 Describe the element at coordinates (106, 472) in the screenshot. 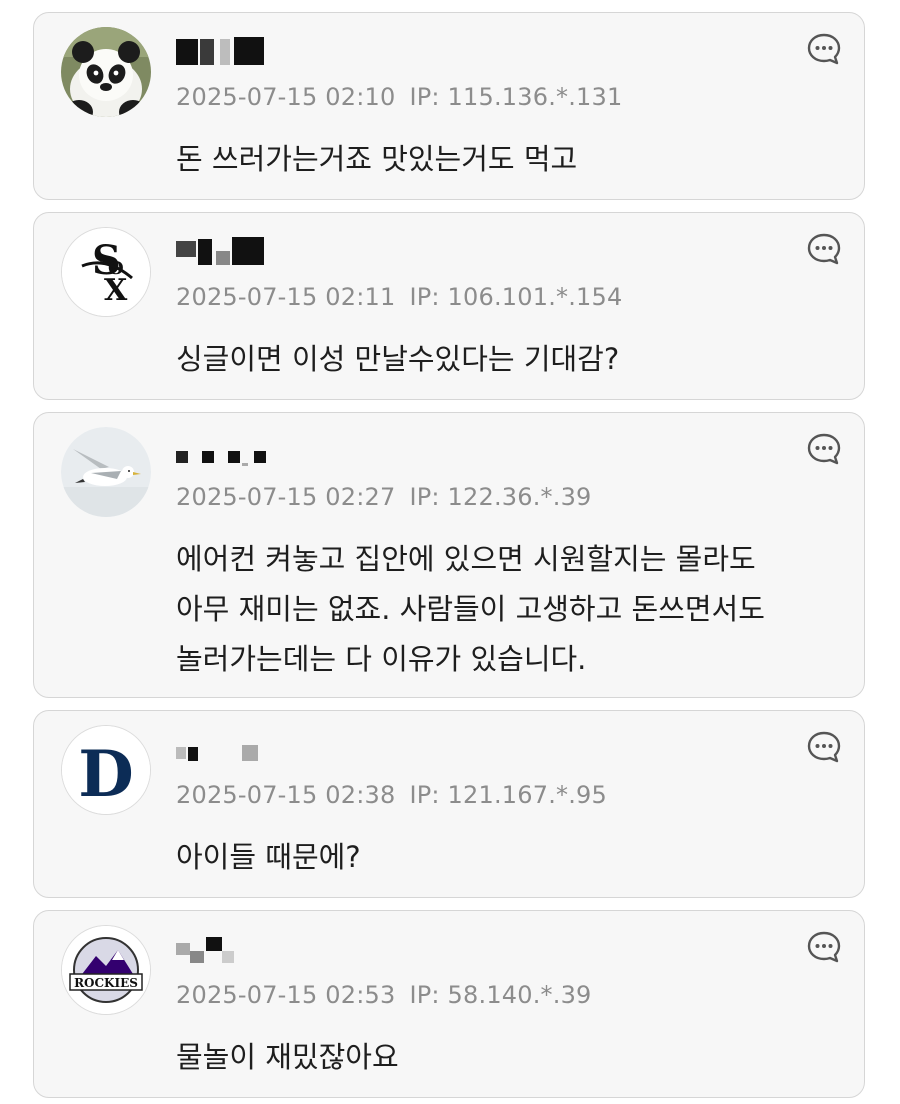

I see `seagull-avatar` at that location.